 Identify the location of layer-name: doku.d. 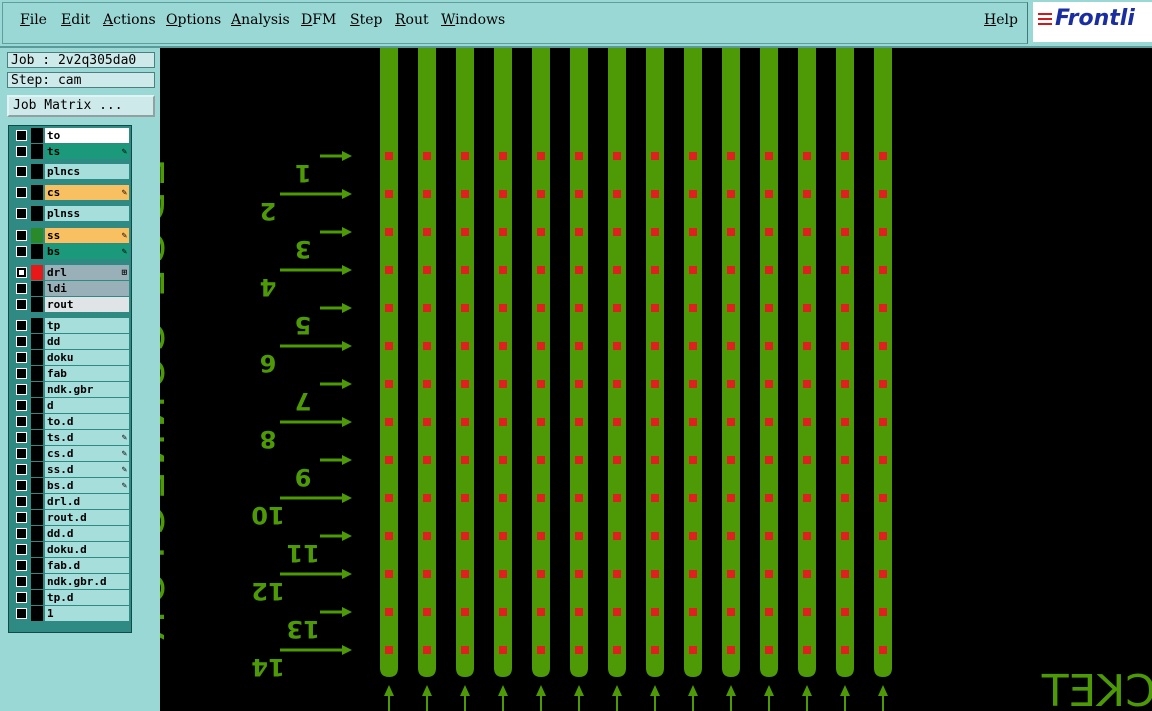
(87, 549).